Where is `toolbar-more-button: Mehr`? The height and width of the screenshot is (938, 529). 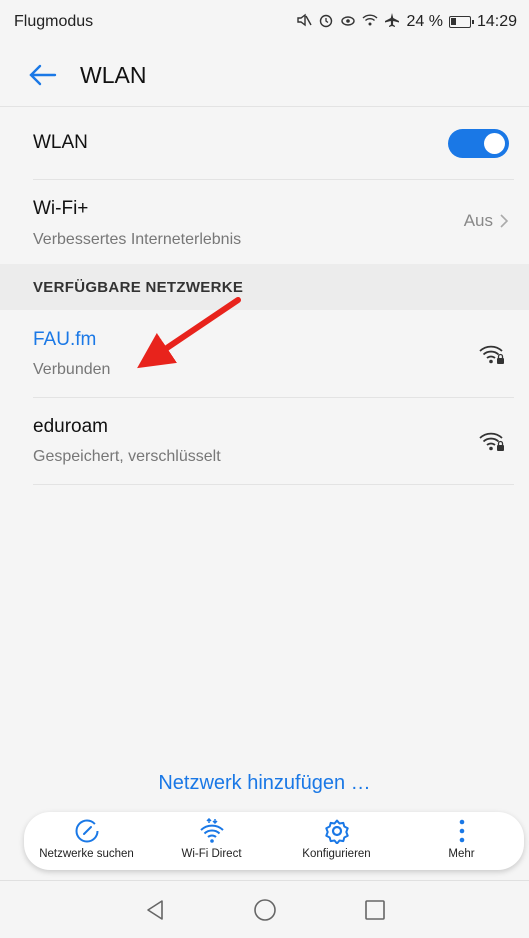
toolbar-more-button: Mehr is located at coordinates (461, 836).